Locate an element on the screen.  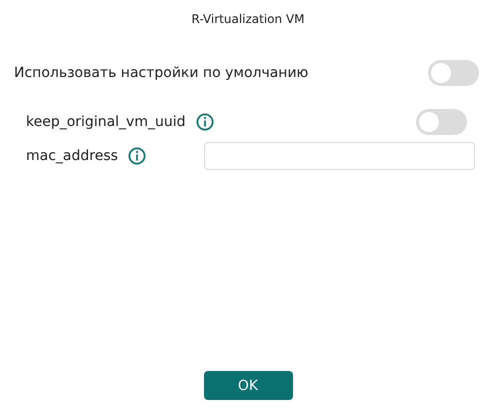
field-label: mac_address is located at coordinates (72, 156).